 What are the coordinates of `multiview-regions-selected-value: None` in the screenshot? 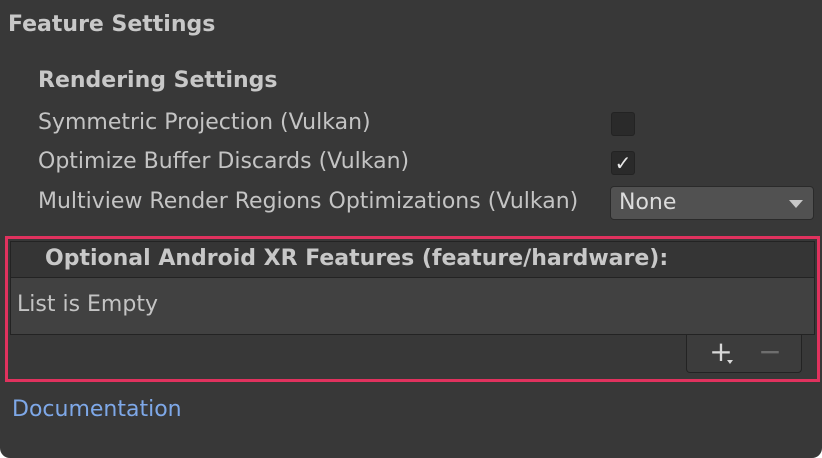 It's located at (648, 202).